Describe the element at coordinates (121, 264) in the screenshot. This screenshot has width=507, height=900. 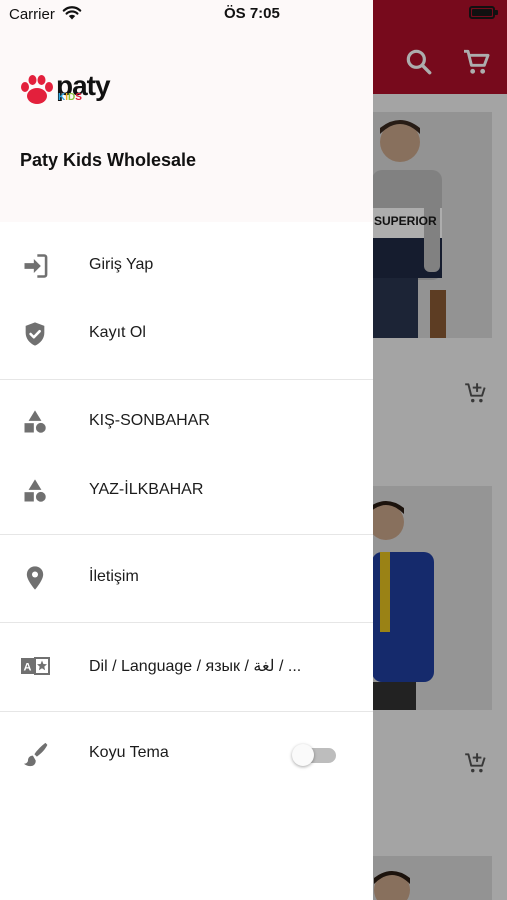
I see `menu-item-label: Giriş Yap` at that location.